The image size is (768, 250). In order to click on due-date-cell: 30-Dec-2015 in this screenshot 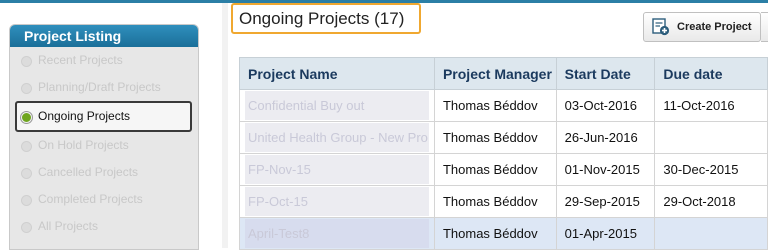, I will do `click(711, 169)`.